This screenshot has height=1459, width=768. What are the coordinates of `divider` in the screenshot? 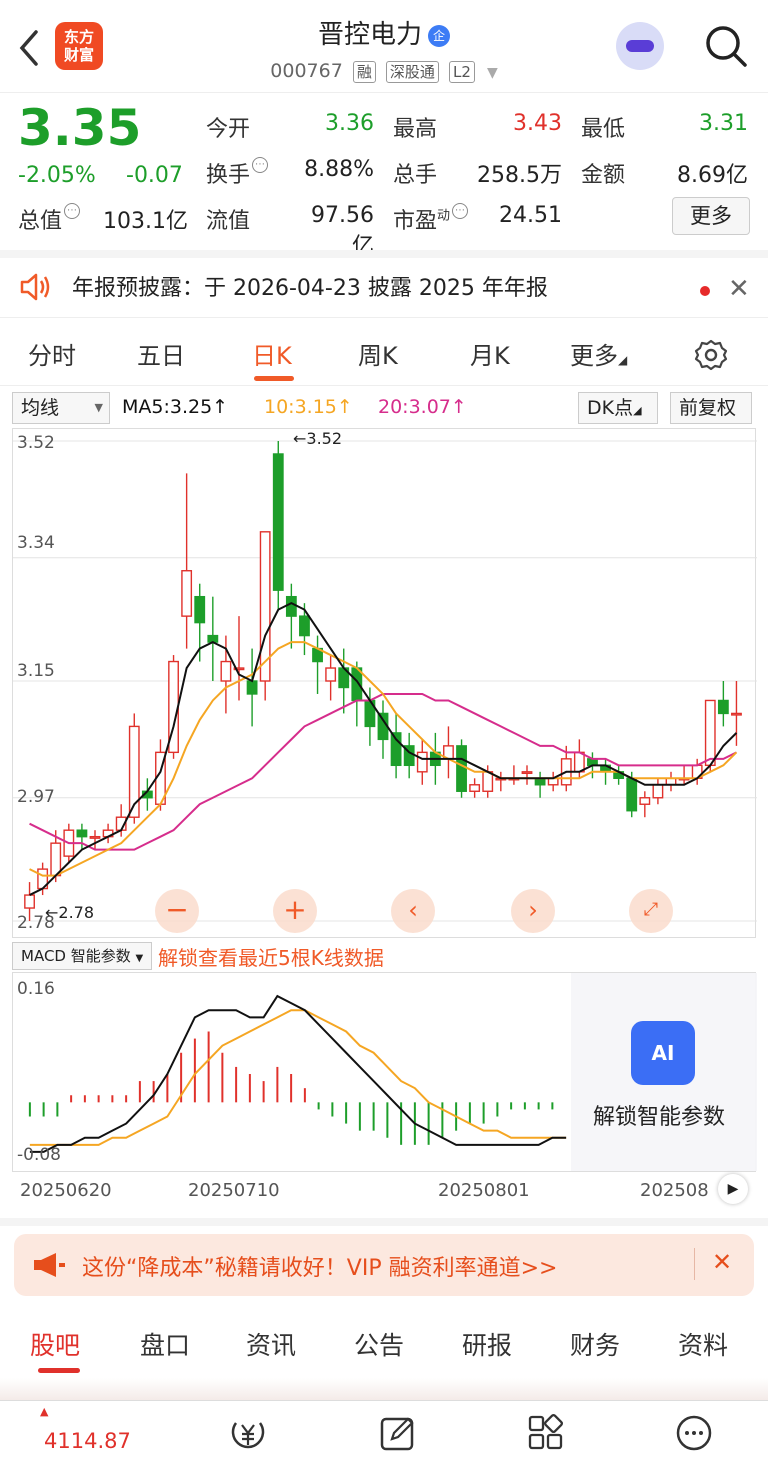 It's located at (384, 1222).